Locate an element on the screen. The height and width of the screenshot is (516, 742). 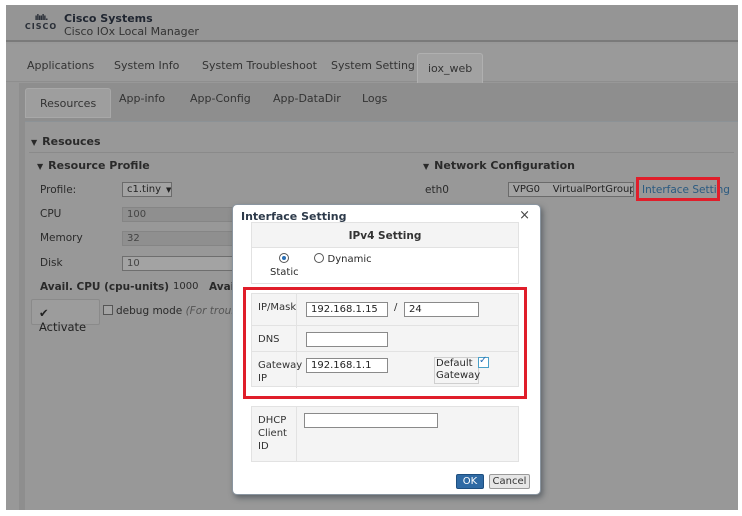
dropdown-caret-icon: ▼ is located at coordinates (169, 190).